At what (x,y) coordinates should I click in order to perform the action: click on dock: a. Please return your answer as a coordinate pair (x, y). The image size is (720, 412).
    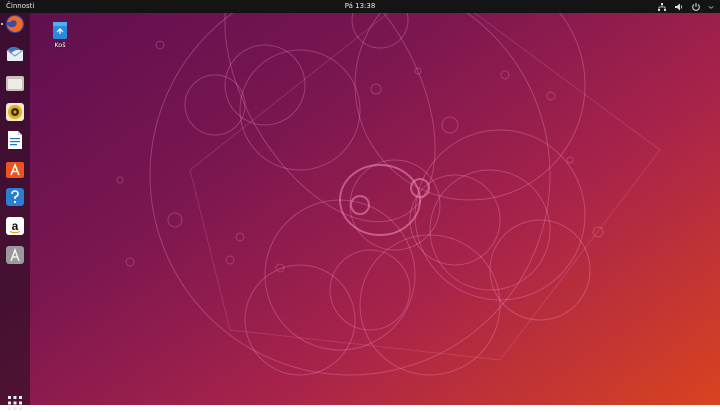
    Looking at the image, I should click on (15, 211).